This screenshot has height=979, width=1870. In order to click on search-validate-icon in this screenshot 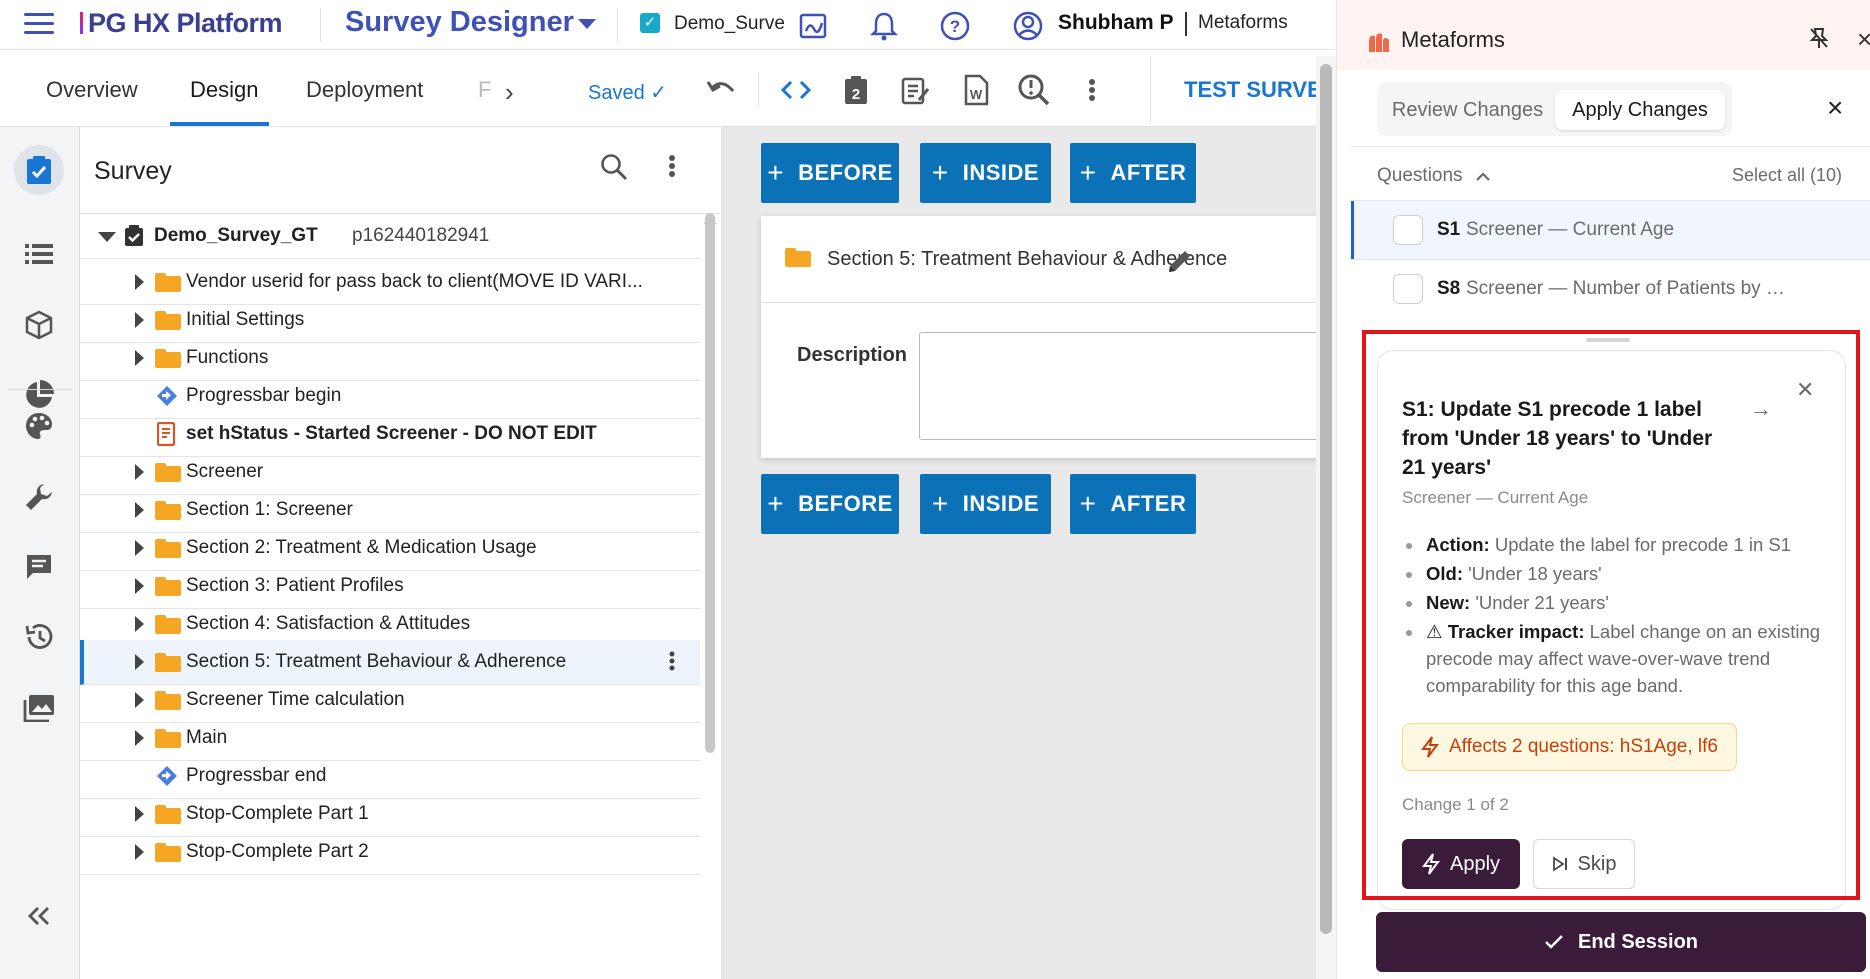, I will do `click(1034, 90)`.